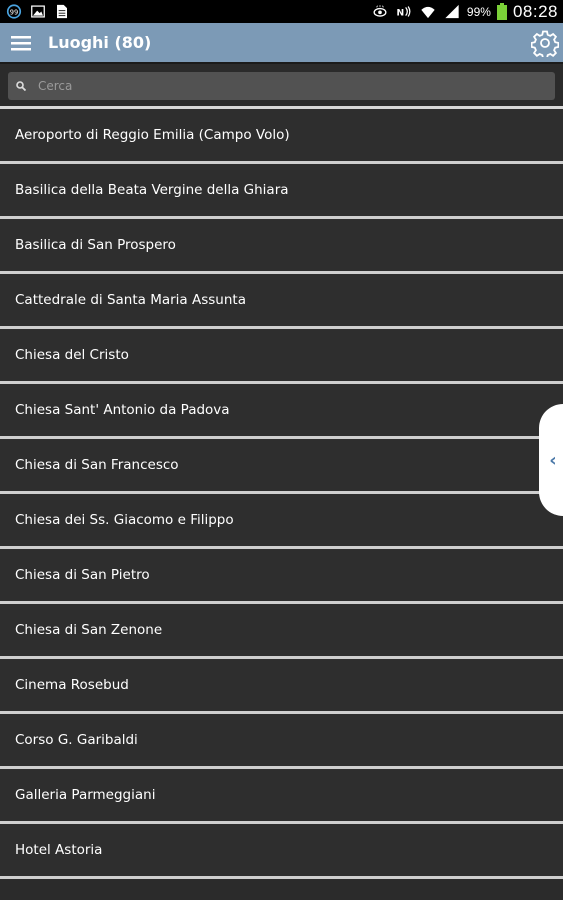  I want to click on search-bar, so click(281, 85).